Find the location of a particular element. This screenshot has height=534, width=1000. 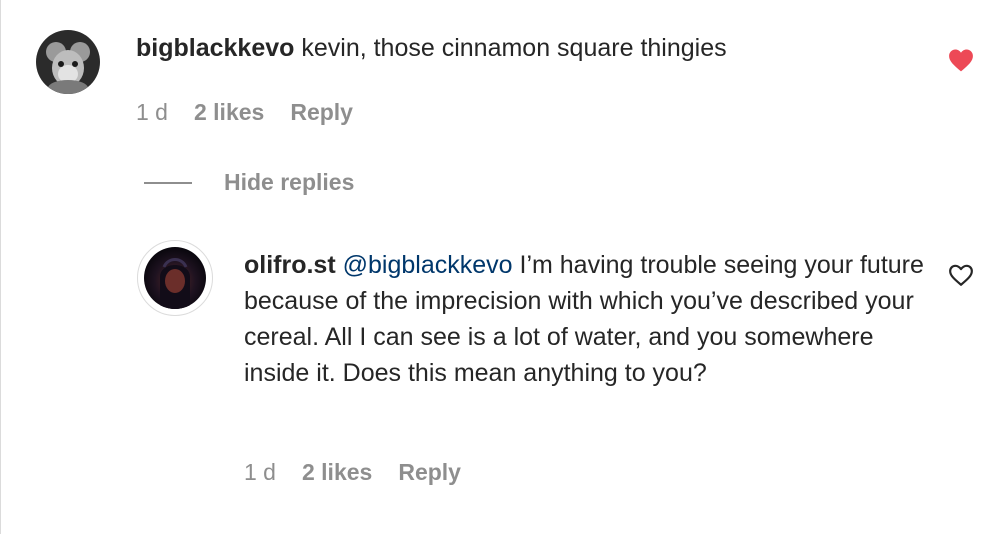

reply-username: olifro.st is located at coordinates (290, 265).